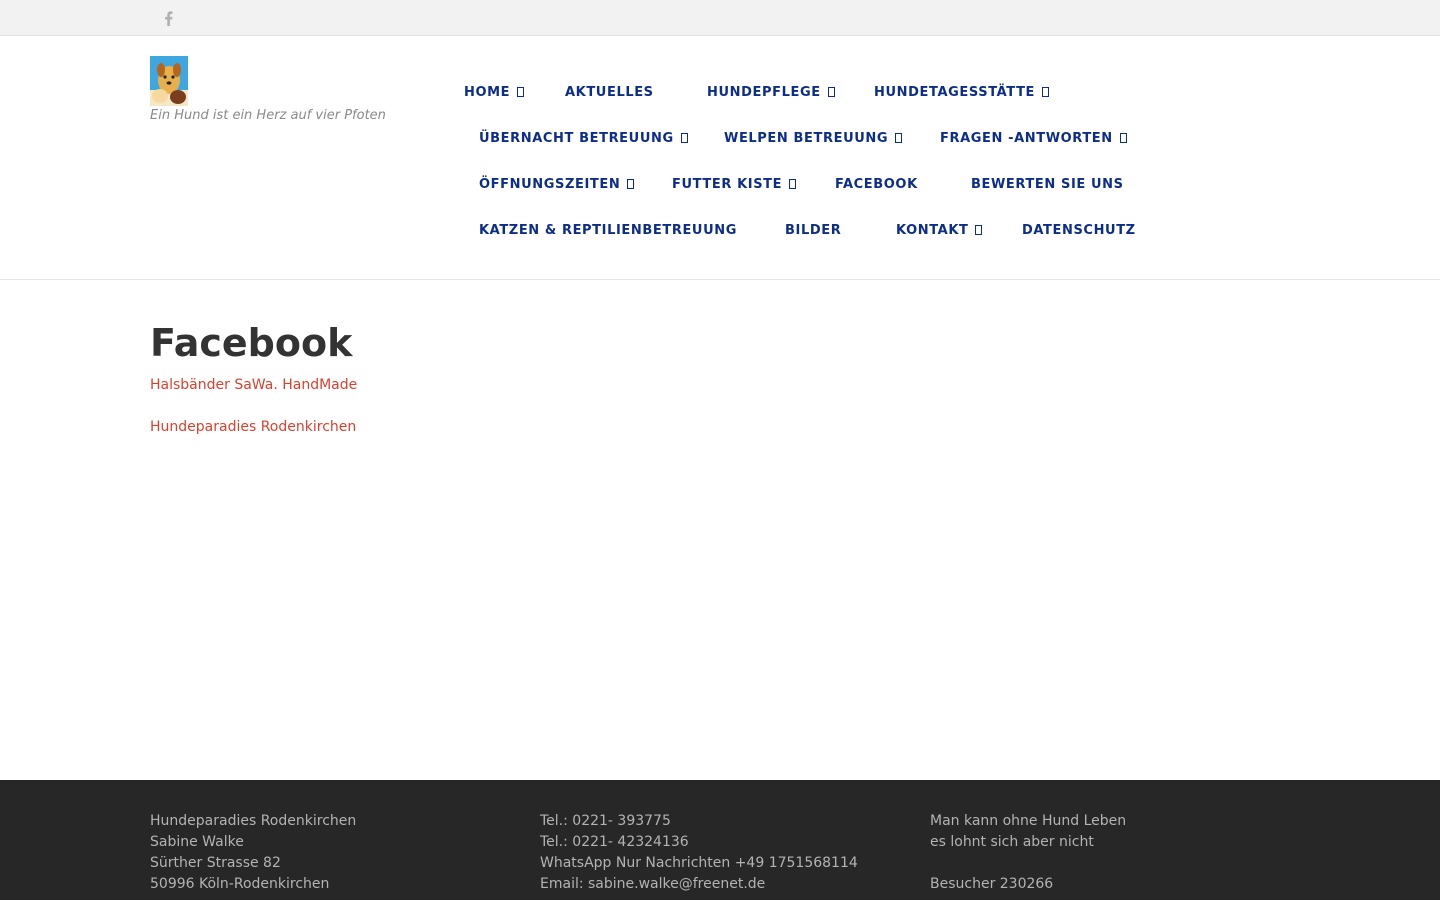 This screenshot has height=900, width=1440. I want to click on nav-katzen-reptilienbetreuung: KATZEN & REPTILIENBETREUUNG, so click(608, 230).